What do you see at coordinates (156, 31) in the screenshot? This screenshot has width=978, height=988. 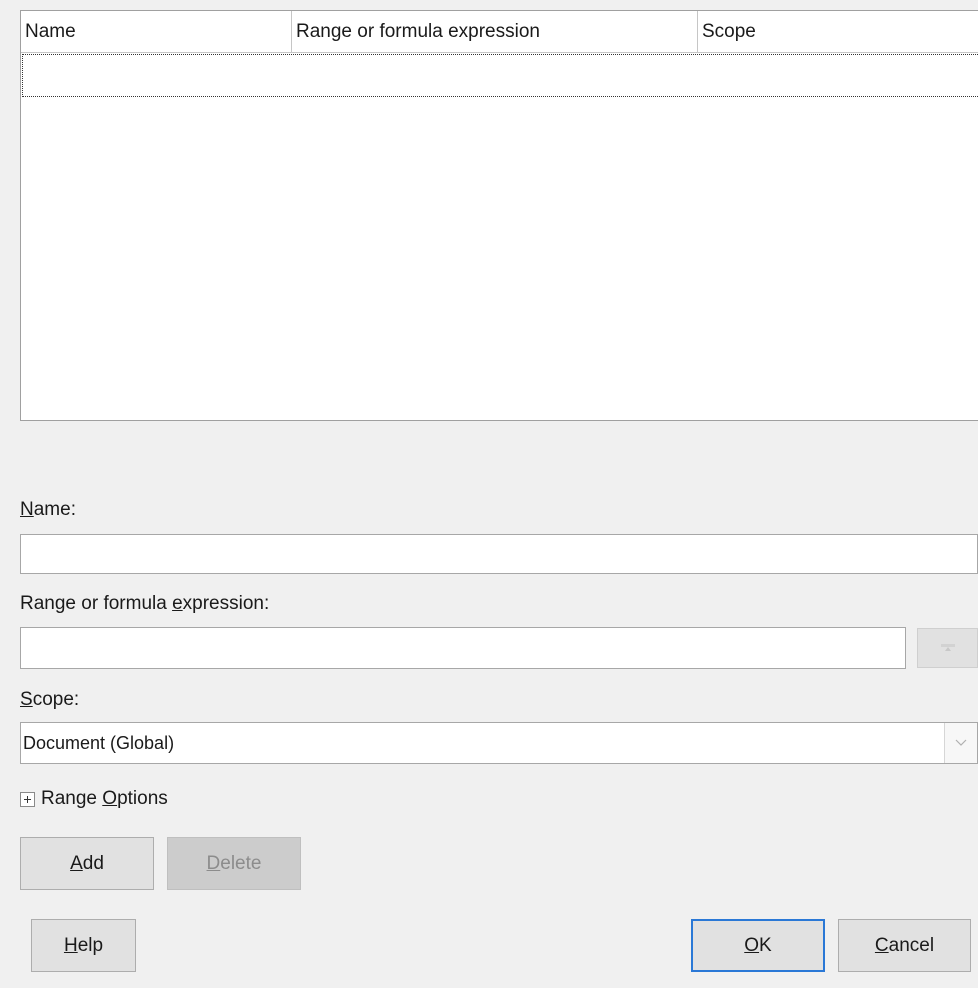 I see `column-header-name: Name` at bounding box center [156, 31].